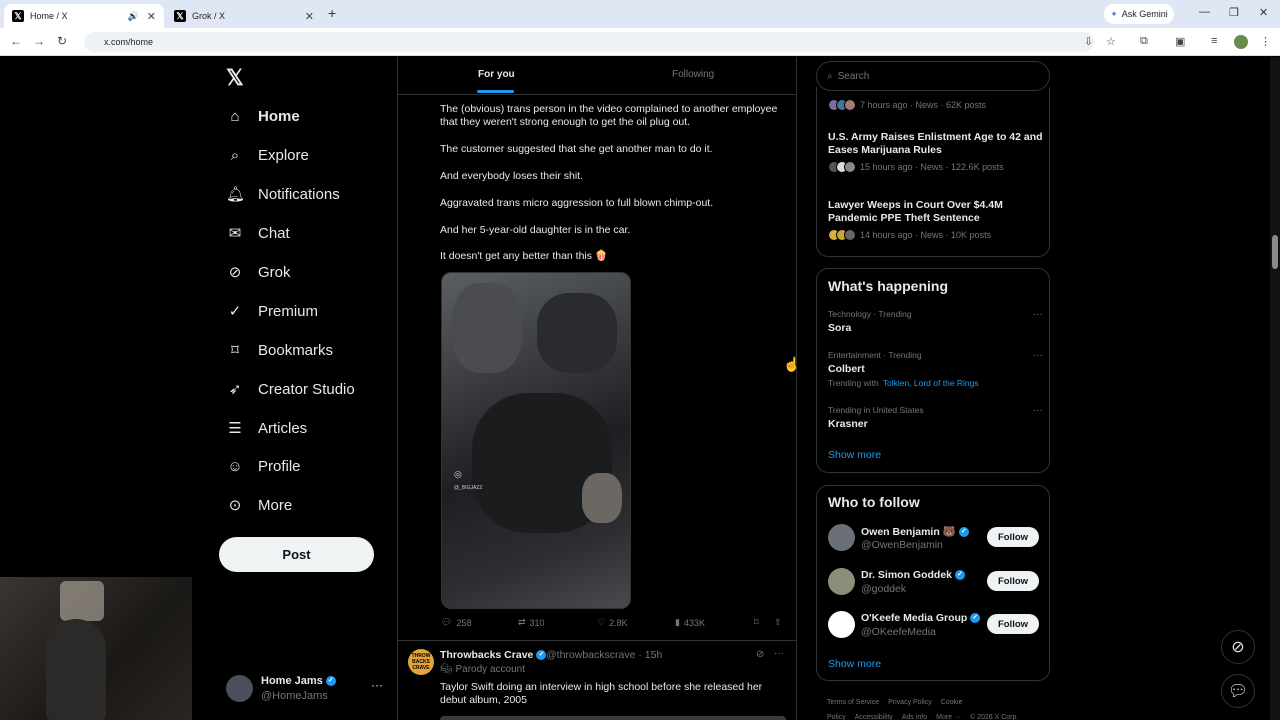 The width and height of the screenshot is (1280, 720). I want to click on mail-icon: ✉, so click(235, 233).